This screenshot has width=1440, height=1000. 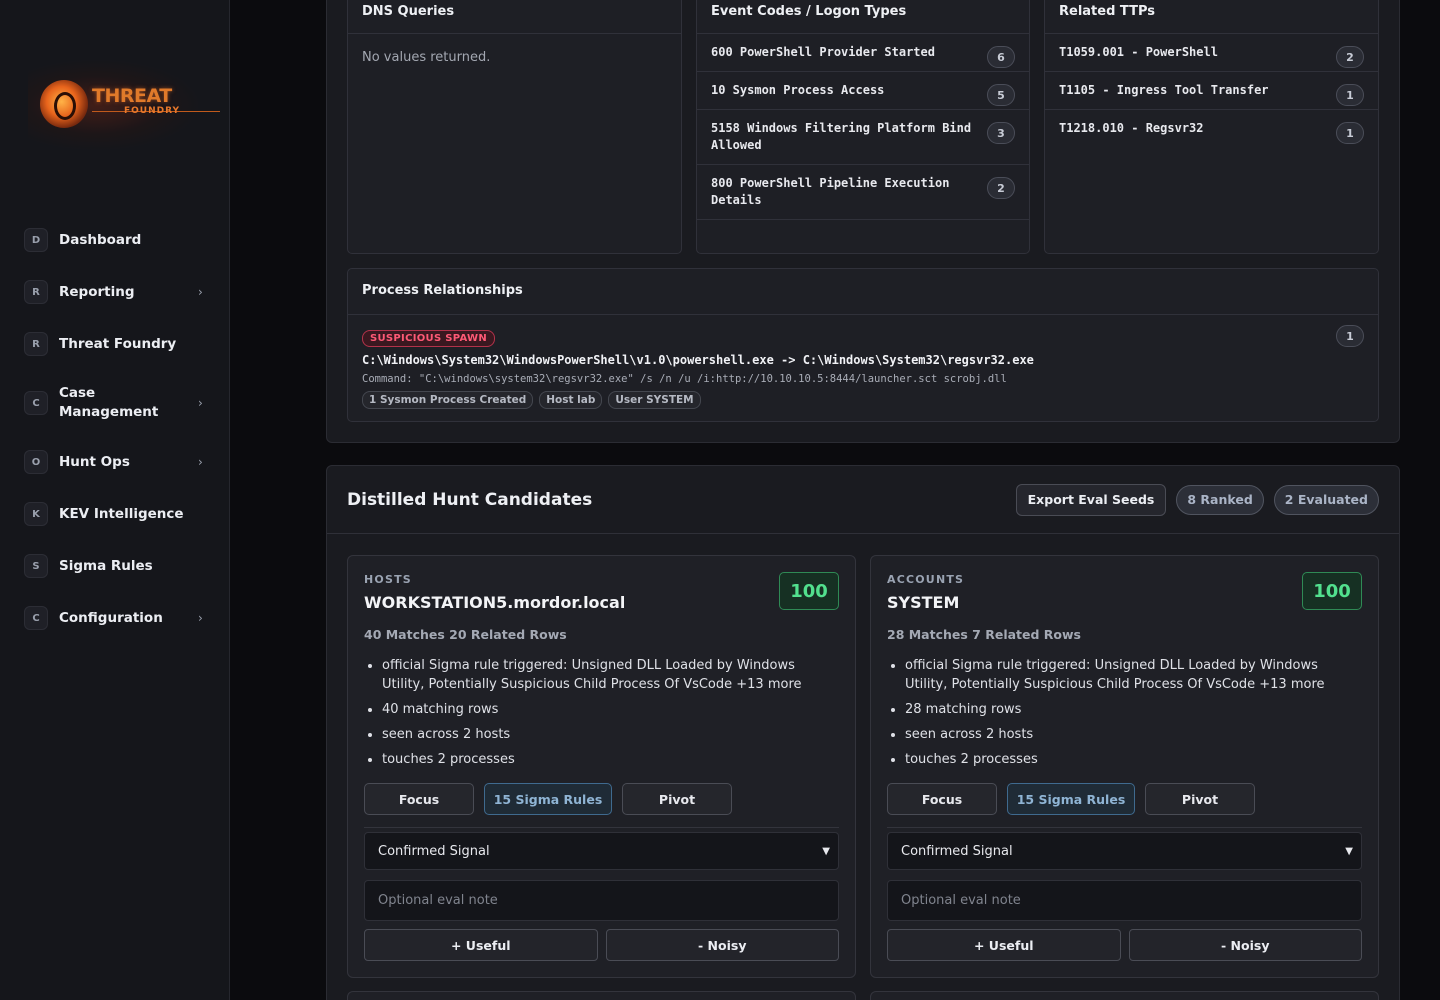 What do you see at coordinates (94, 461) in the screenshot?
I see `sidebar-item-label: Hunt Ops` at bounding box center [94, 461].